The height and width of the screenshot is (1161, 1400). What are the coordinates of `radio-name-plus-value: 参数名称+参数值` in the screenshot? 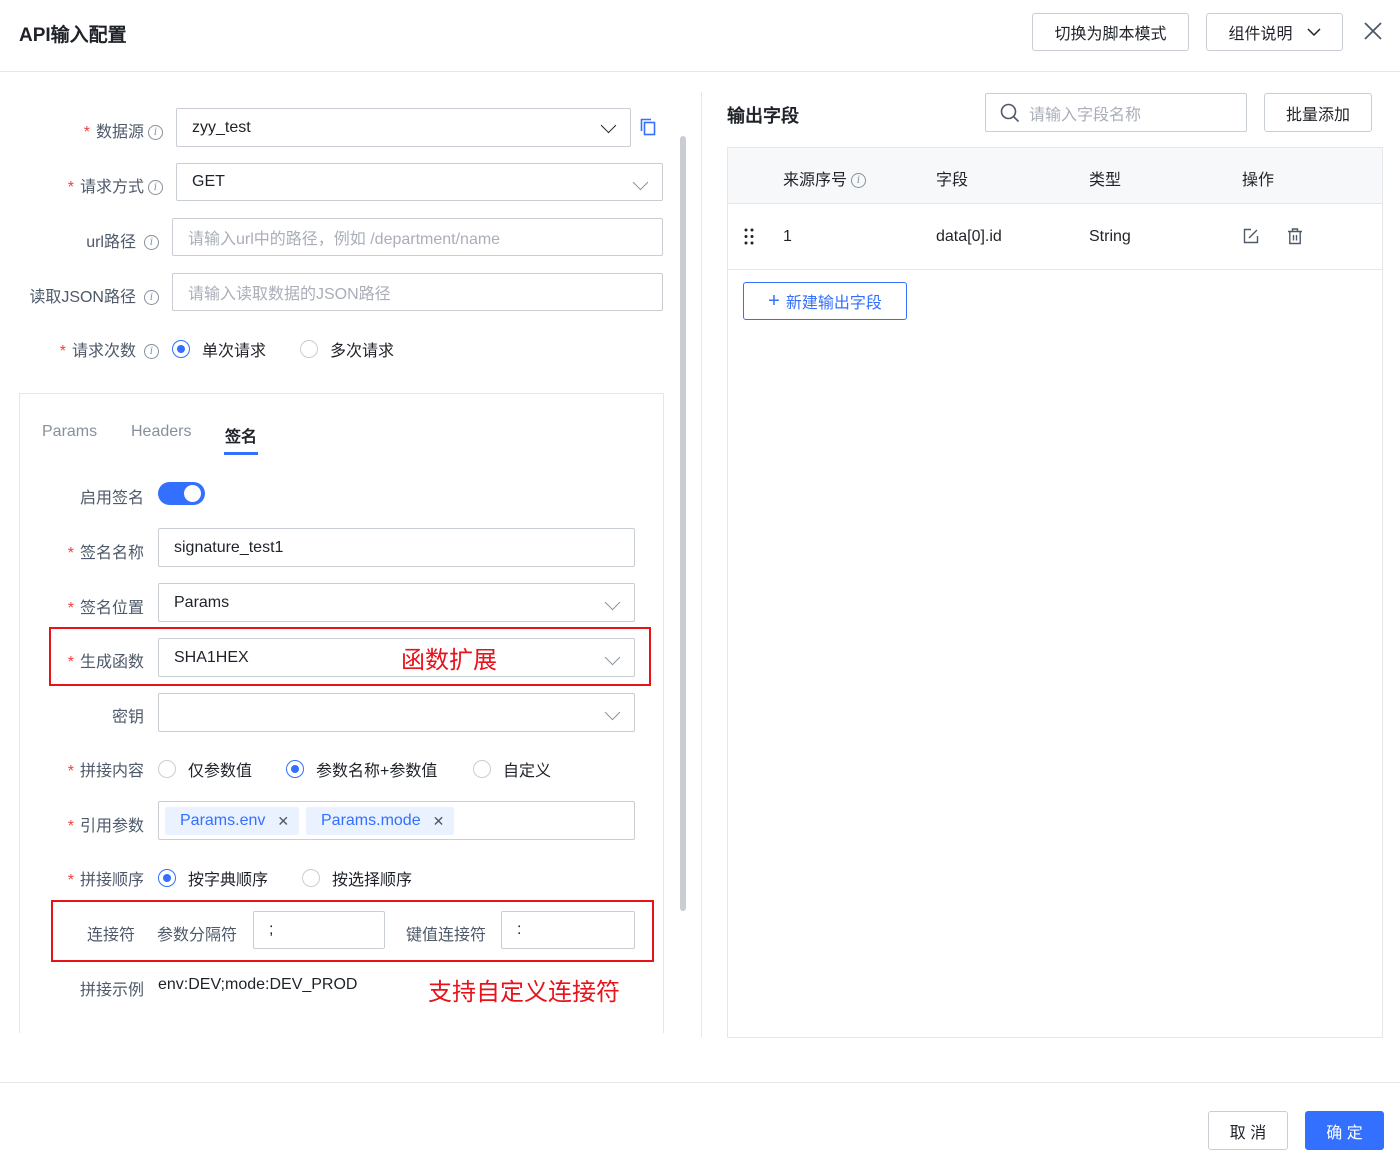 It's located at (361, 769).